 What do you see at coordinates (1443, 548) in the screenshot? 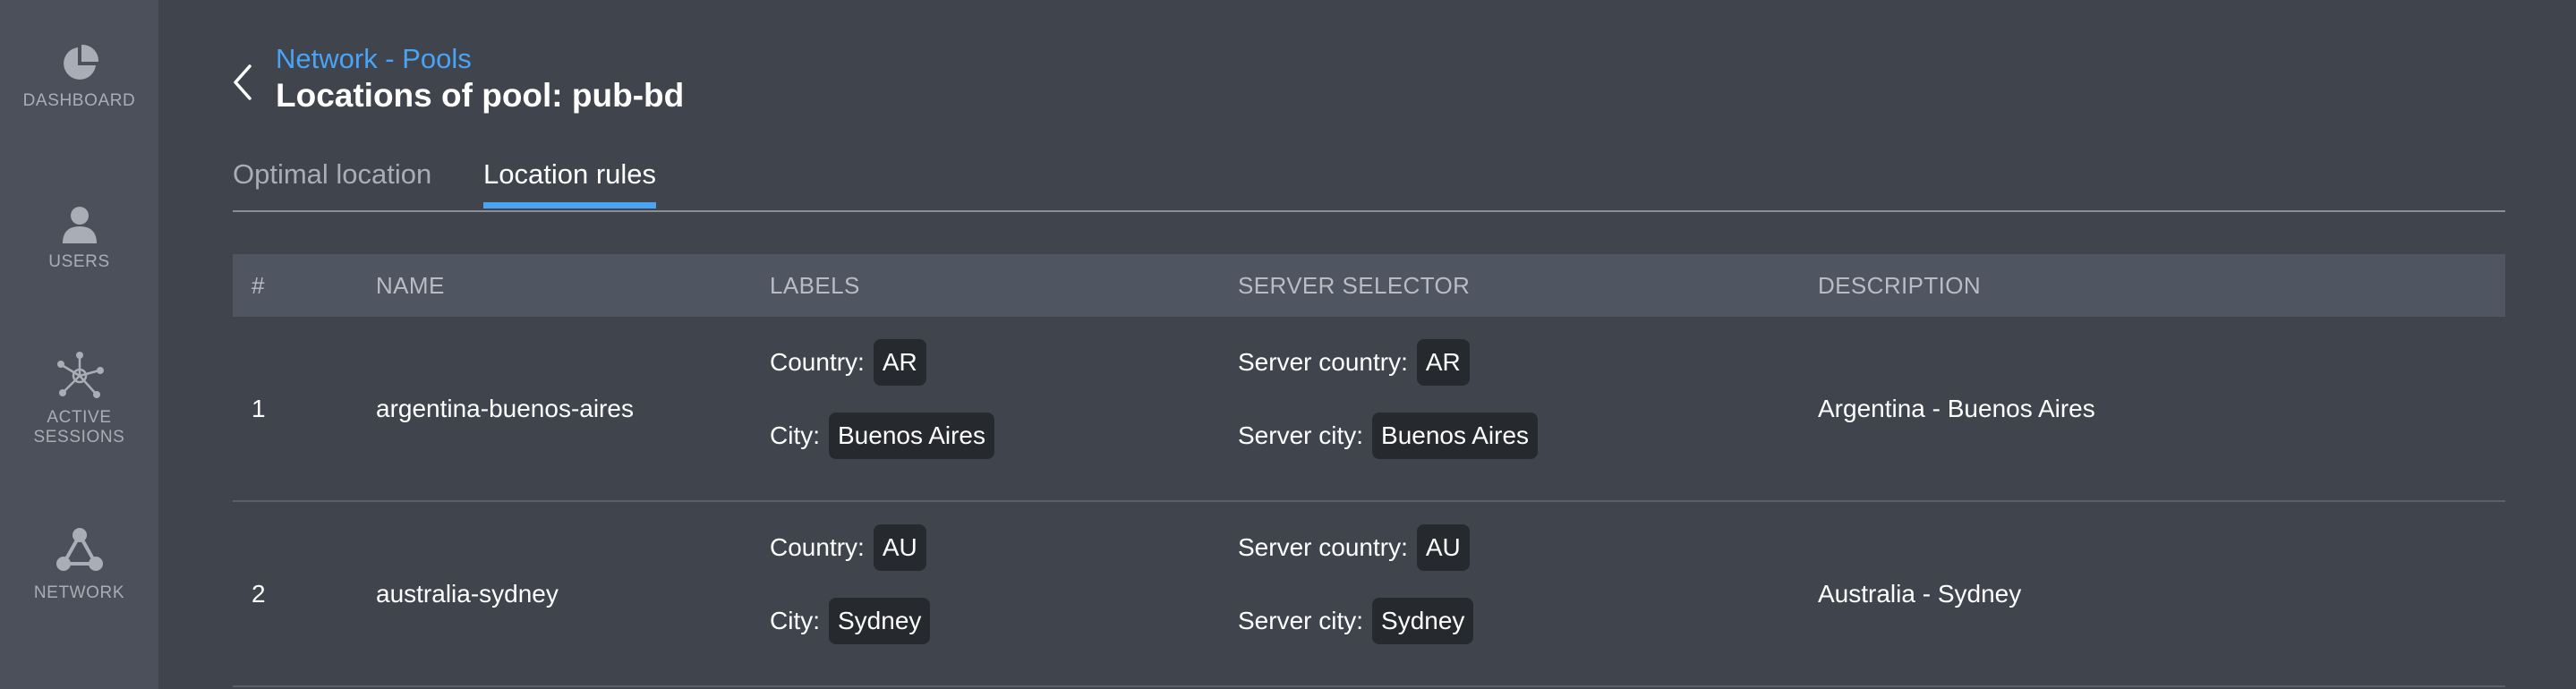
I see `selector-value-chip: AU` at bounding box center [1443, 548].